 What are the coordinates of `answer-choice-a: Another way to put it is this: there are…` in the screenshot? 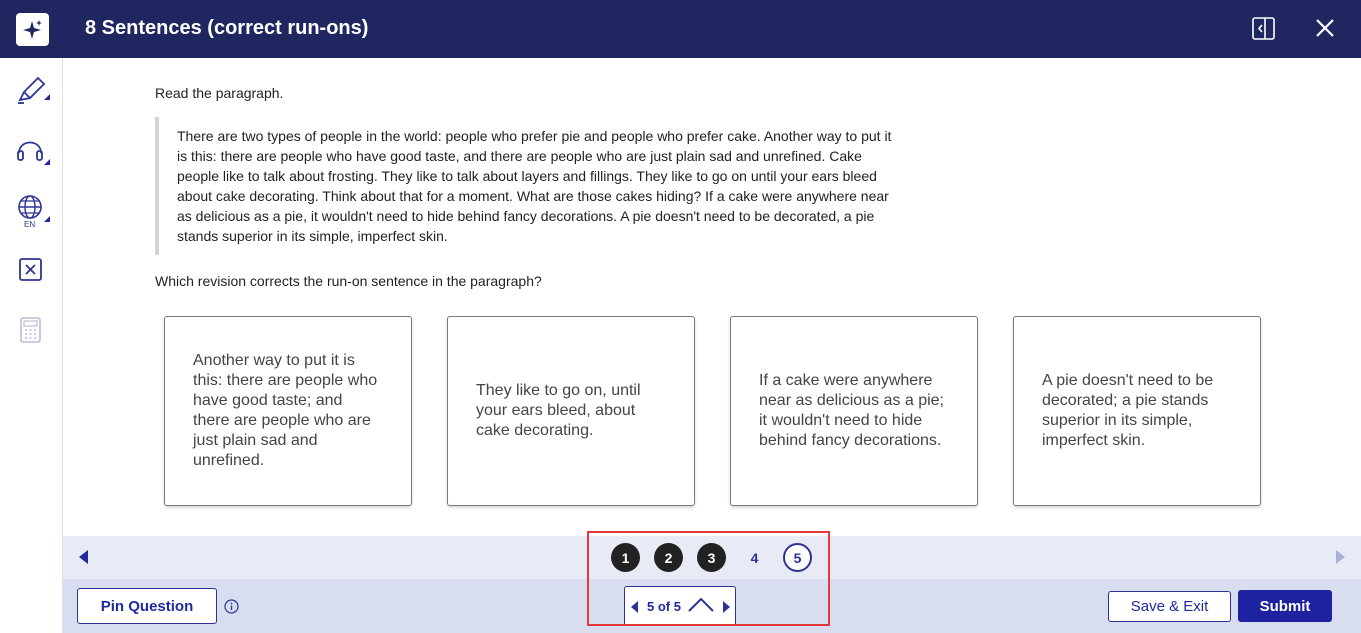 It's located at (288, 411).